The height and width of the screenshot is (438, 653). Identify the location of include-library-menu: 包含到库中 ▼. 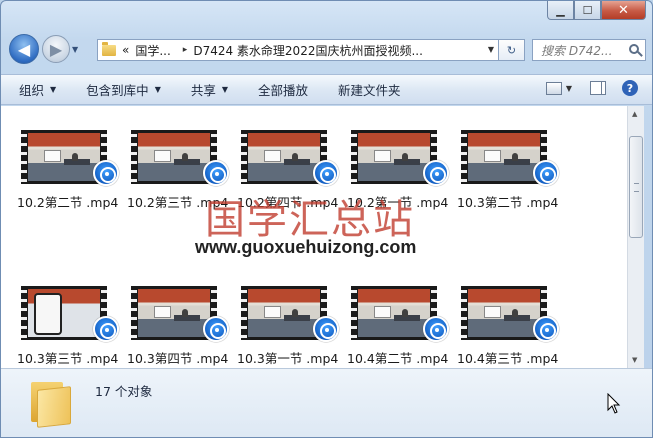
(123, 89).